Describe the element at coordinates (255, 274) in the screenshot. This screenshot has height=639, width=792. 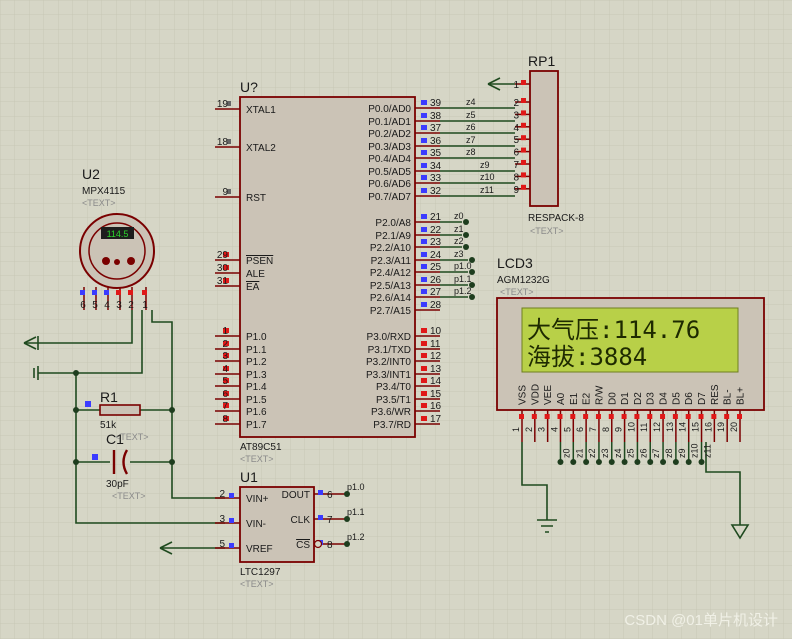
I see `mcu-pin-name: ALE` at that location.